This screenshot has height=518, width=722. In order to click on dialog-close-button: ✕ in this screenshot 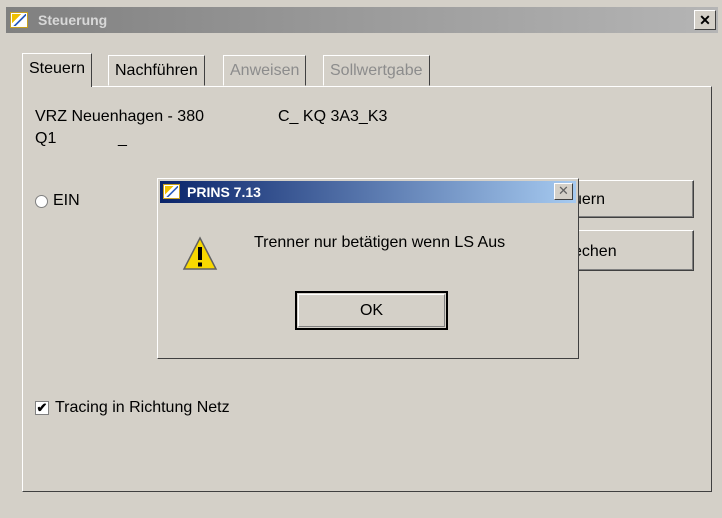, I will do `click(563, 191)`.